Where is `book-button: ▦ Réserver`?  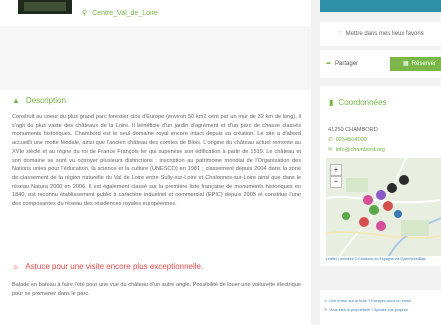
book-button: ▦ Réserver is located at coordinates (415, 64).